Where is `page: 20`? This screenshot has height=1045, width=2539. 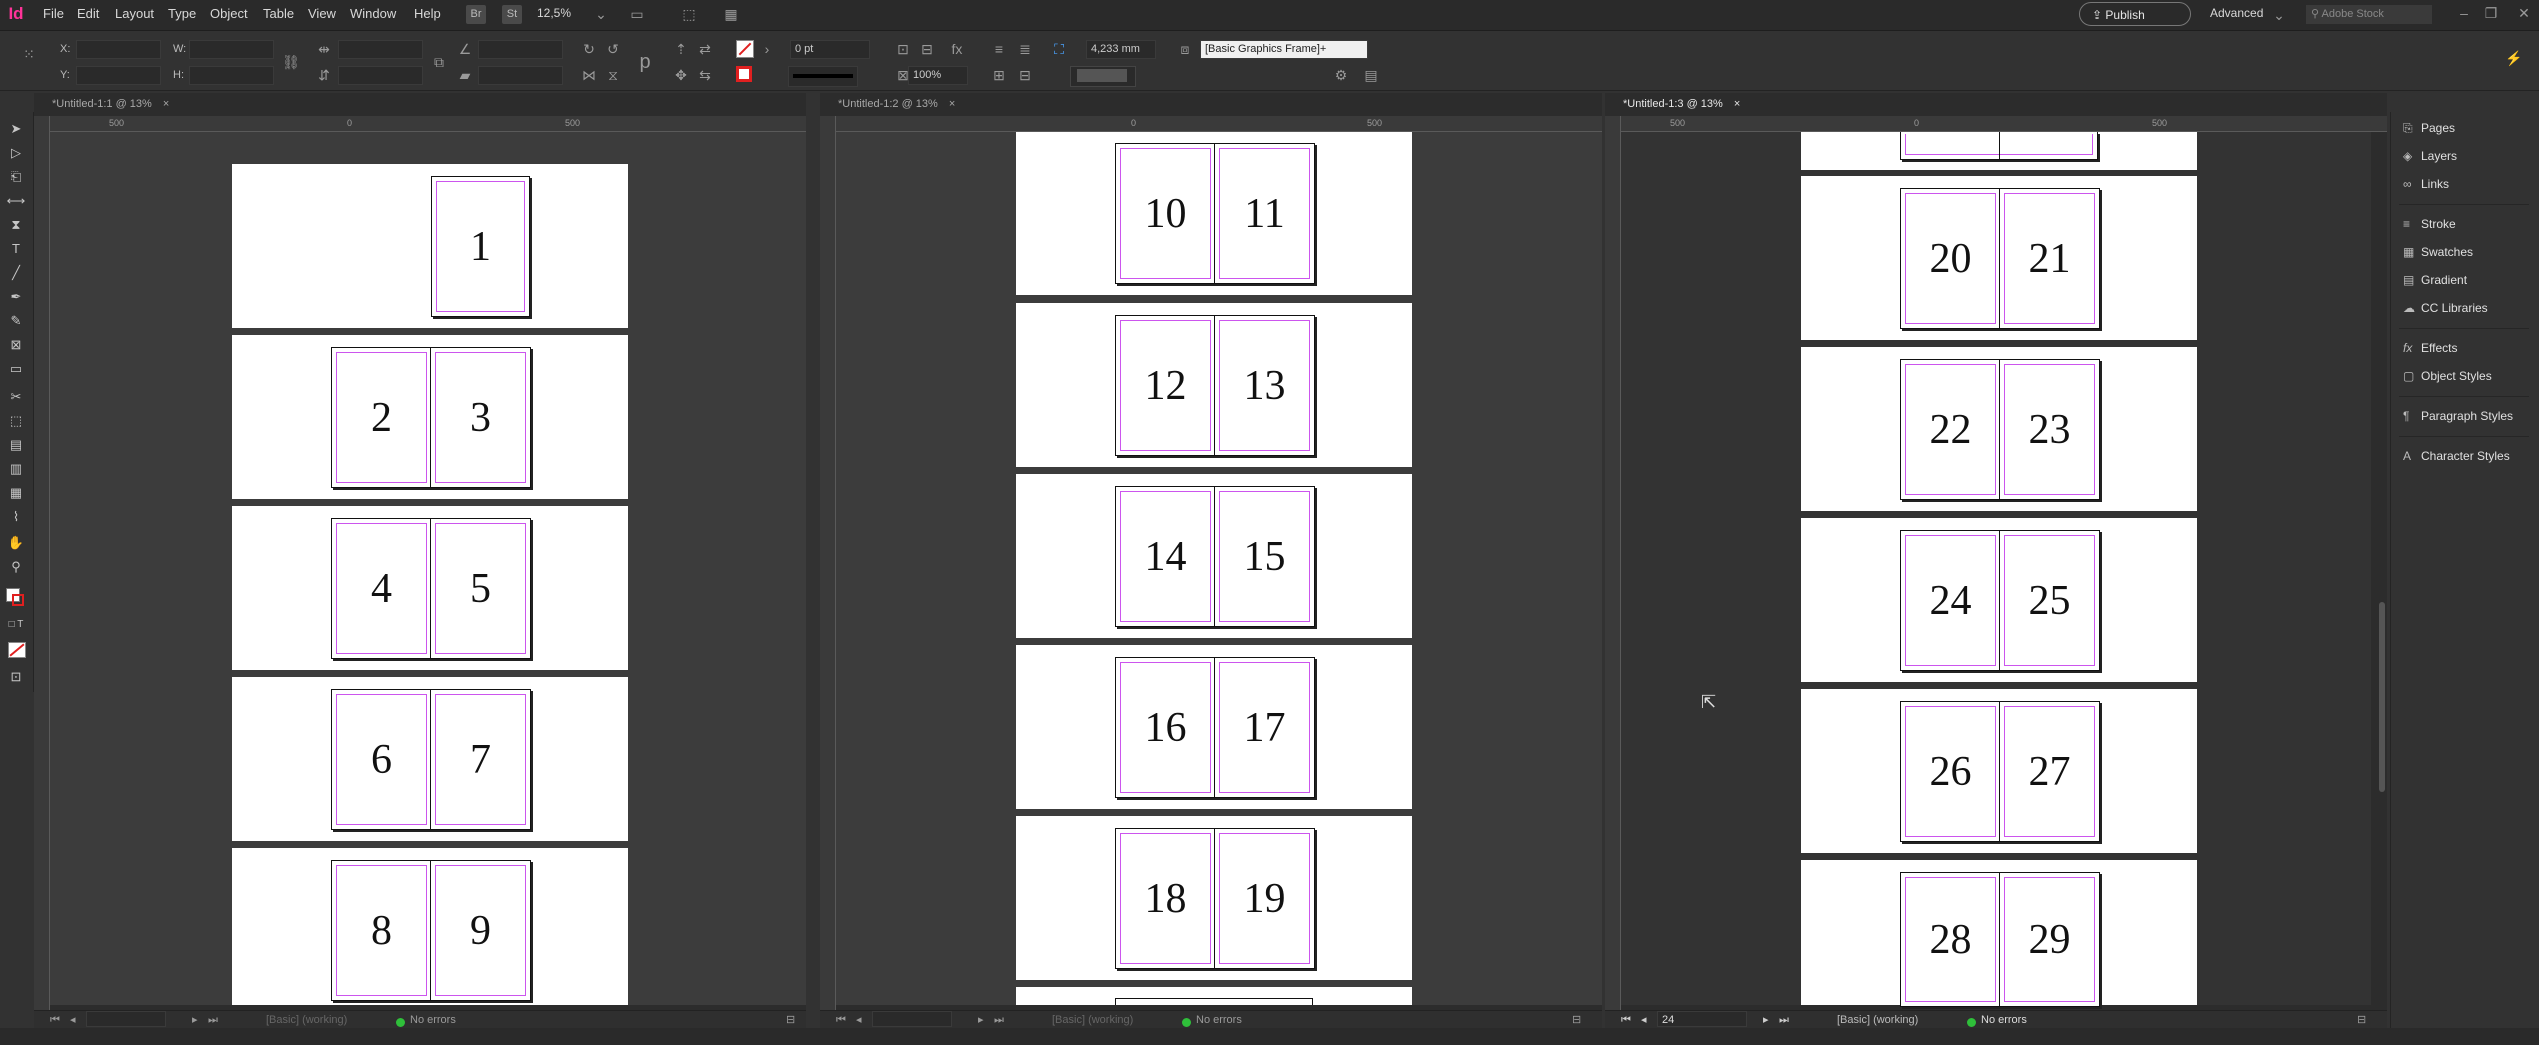
page: 20 is located at coordinates (1950, 258).